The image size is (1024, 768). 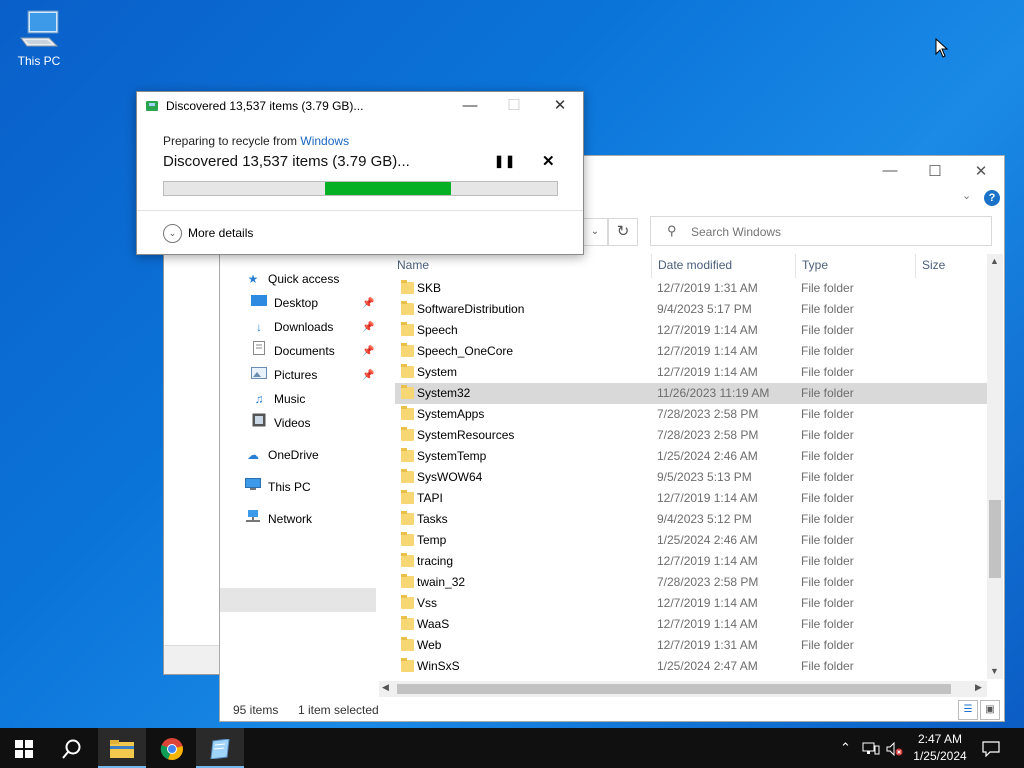 I want to click on search-box: ⚲, so click(x=821, y=231).